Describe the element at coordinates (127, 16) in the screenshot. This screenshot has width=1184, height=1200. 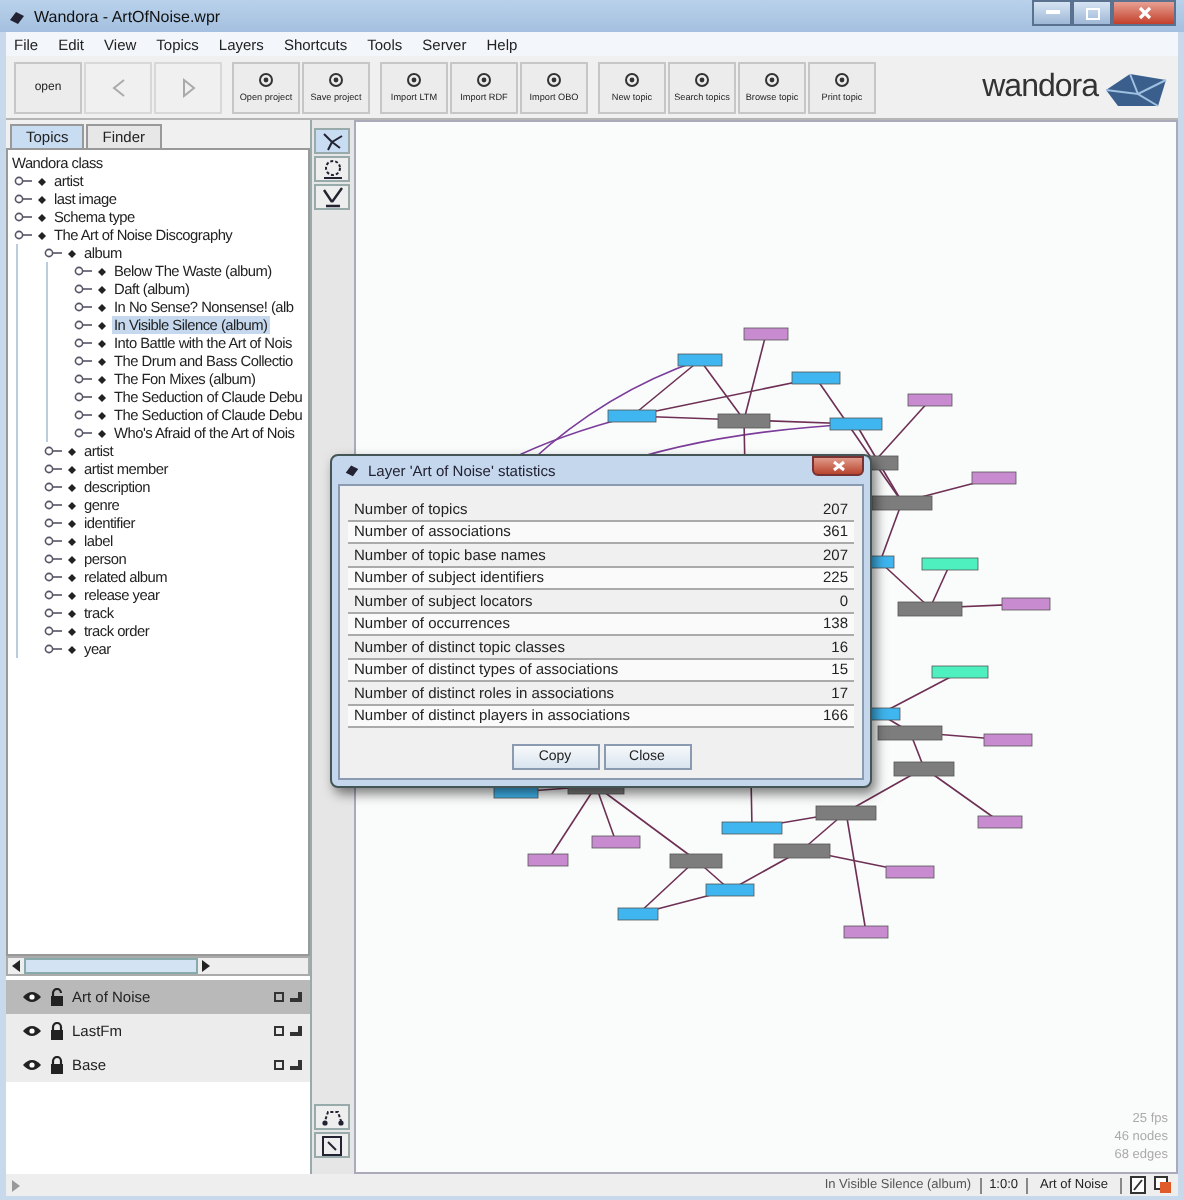
I see `window-title: Wandora - ArtOfNoise.wpr` at that location.